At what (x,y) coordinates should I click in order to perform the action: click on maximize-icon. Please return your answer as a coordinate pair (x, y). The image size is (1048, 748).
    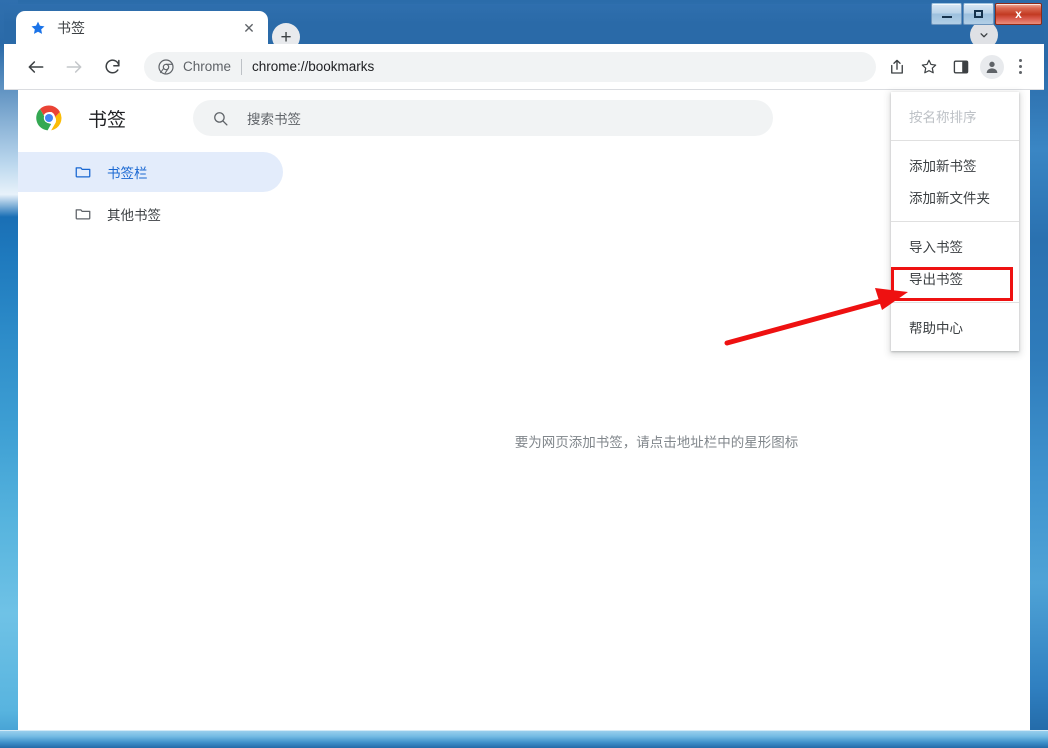
    Looking at the image, I should click on (978, 14).